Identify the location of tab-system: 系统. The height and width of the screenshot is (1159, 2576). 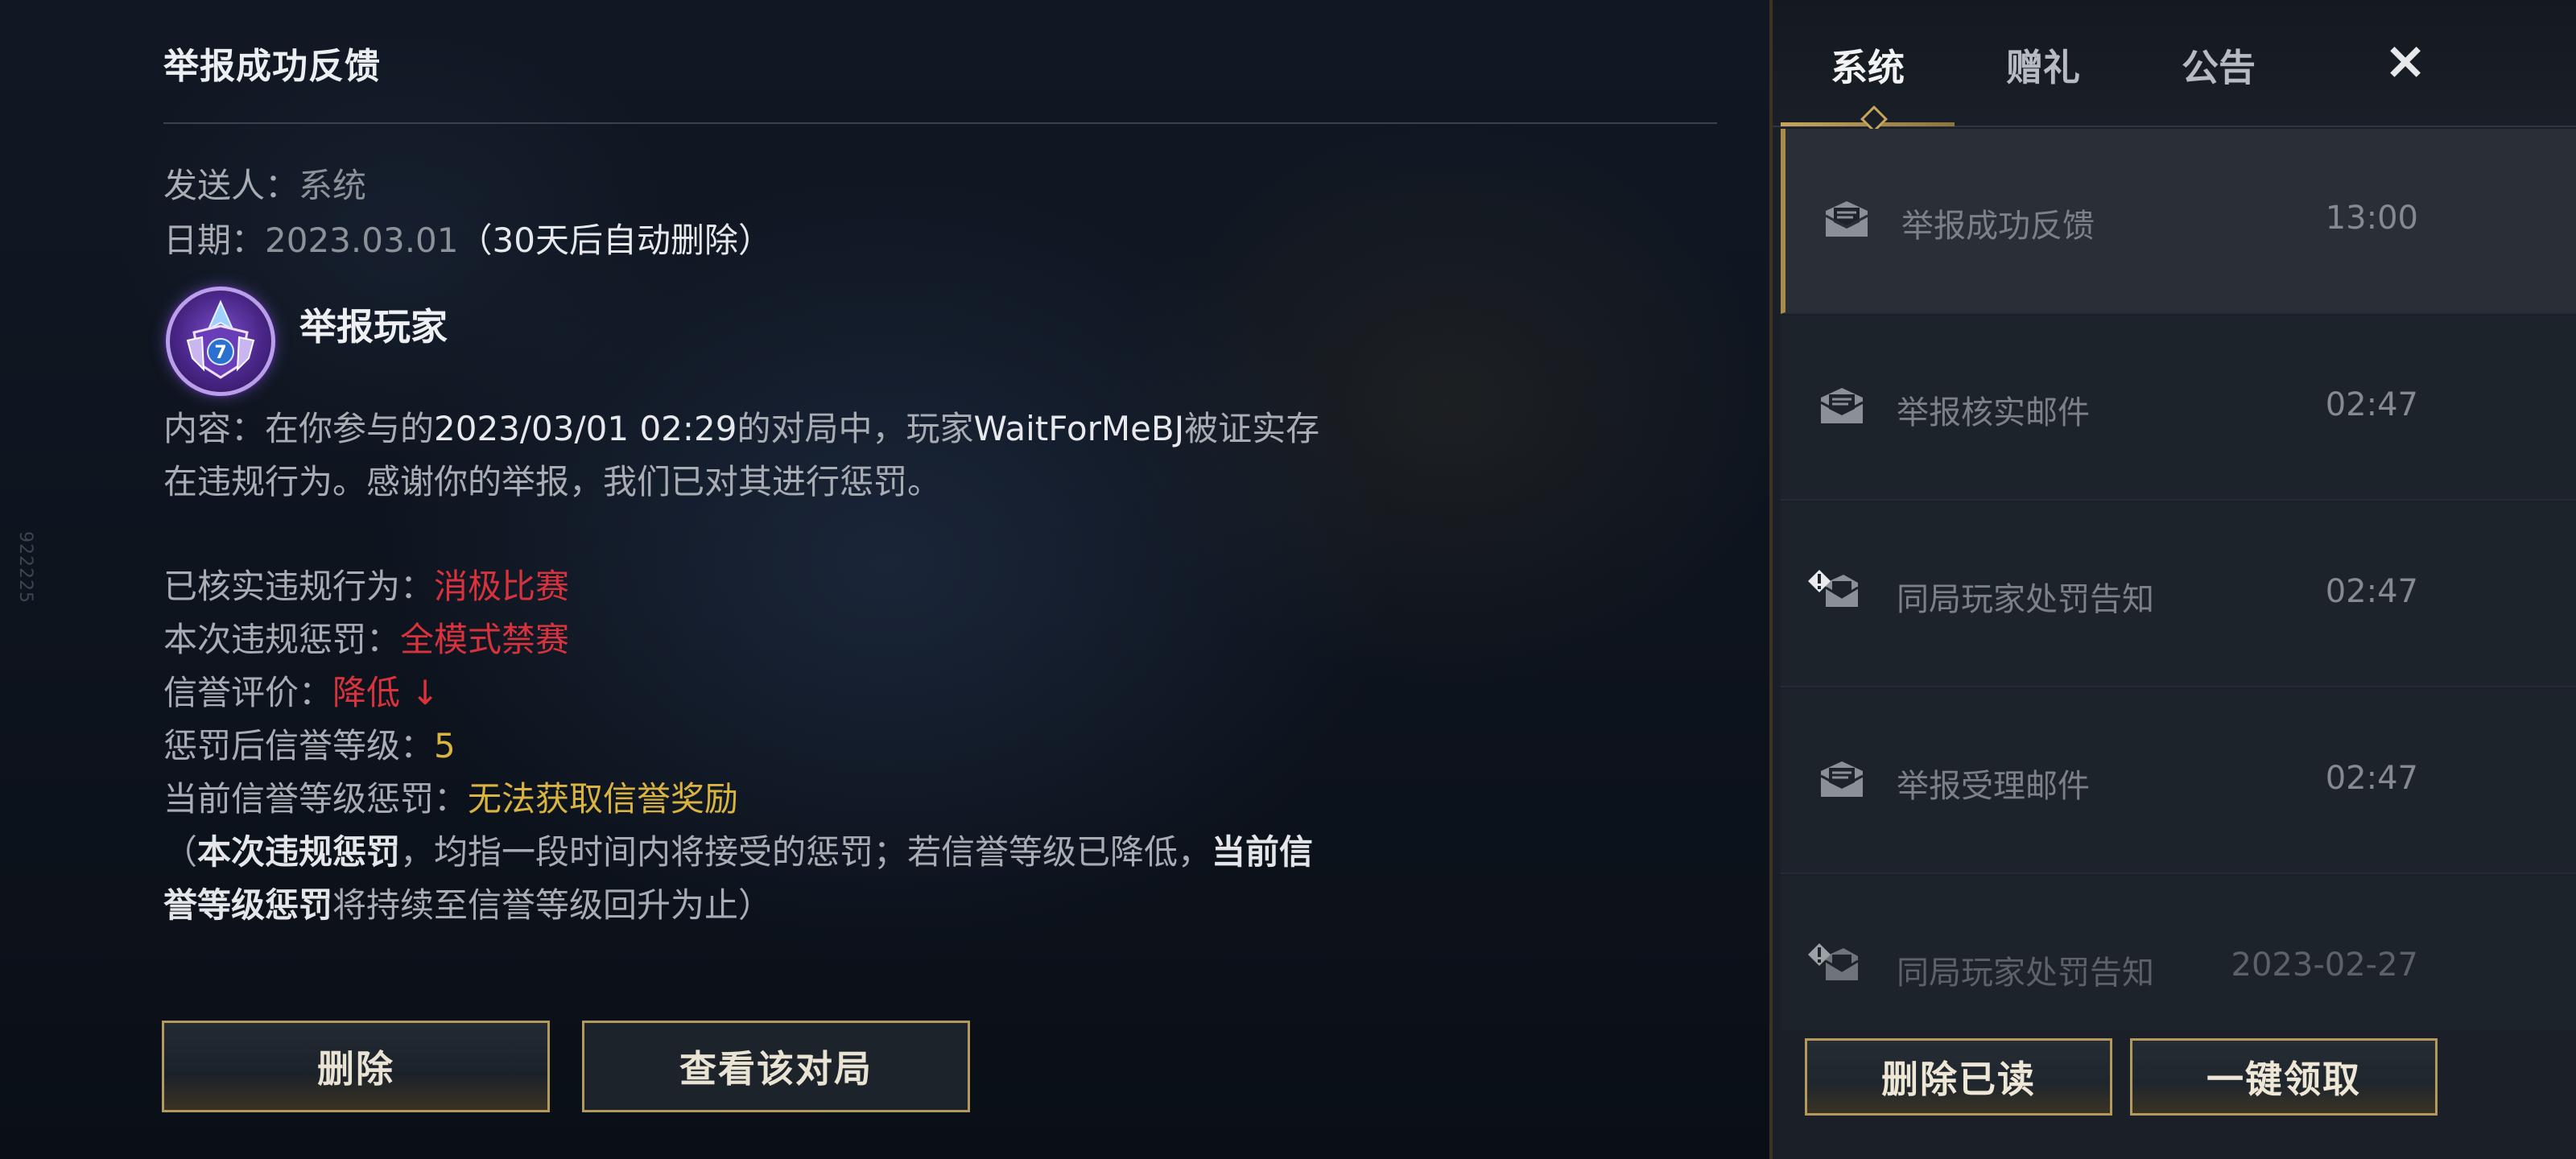
(1868, 65).